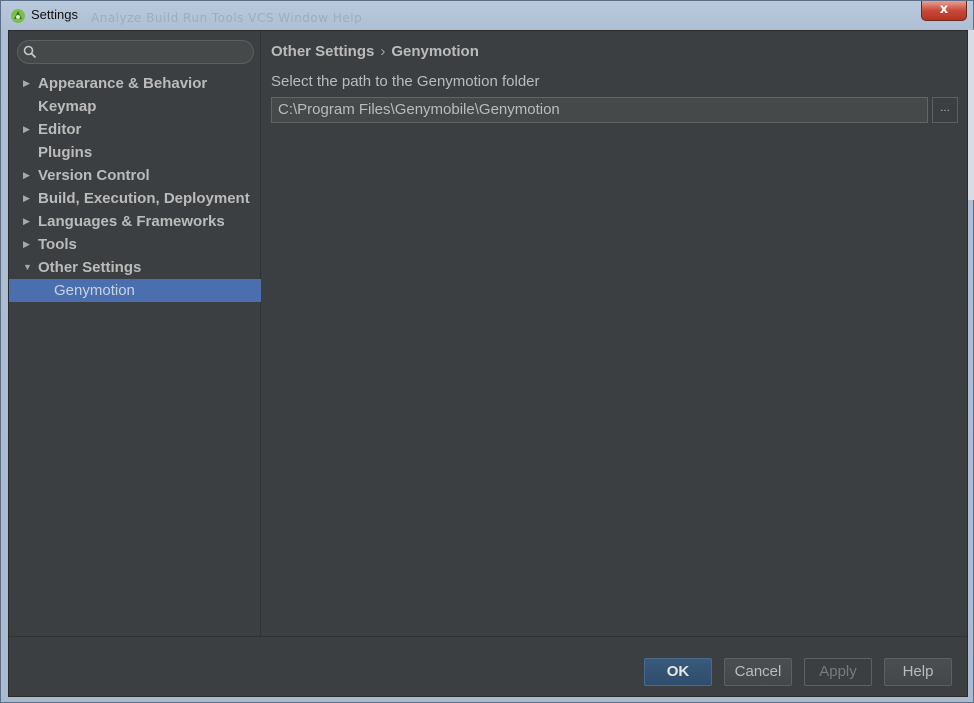 The width and height of the screenshot is (974, 703). I want to click on tree-item-label: Plugins, so click(65, 152).